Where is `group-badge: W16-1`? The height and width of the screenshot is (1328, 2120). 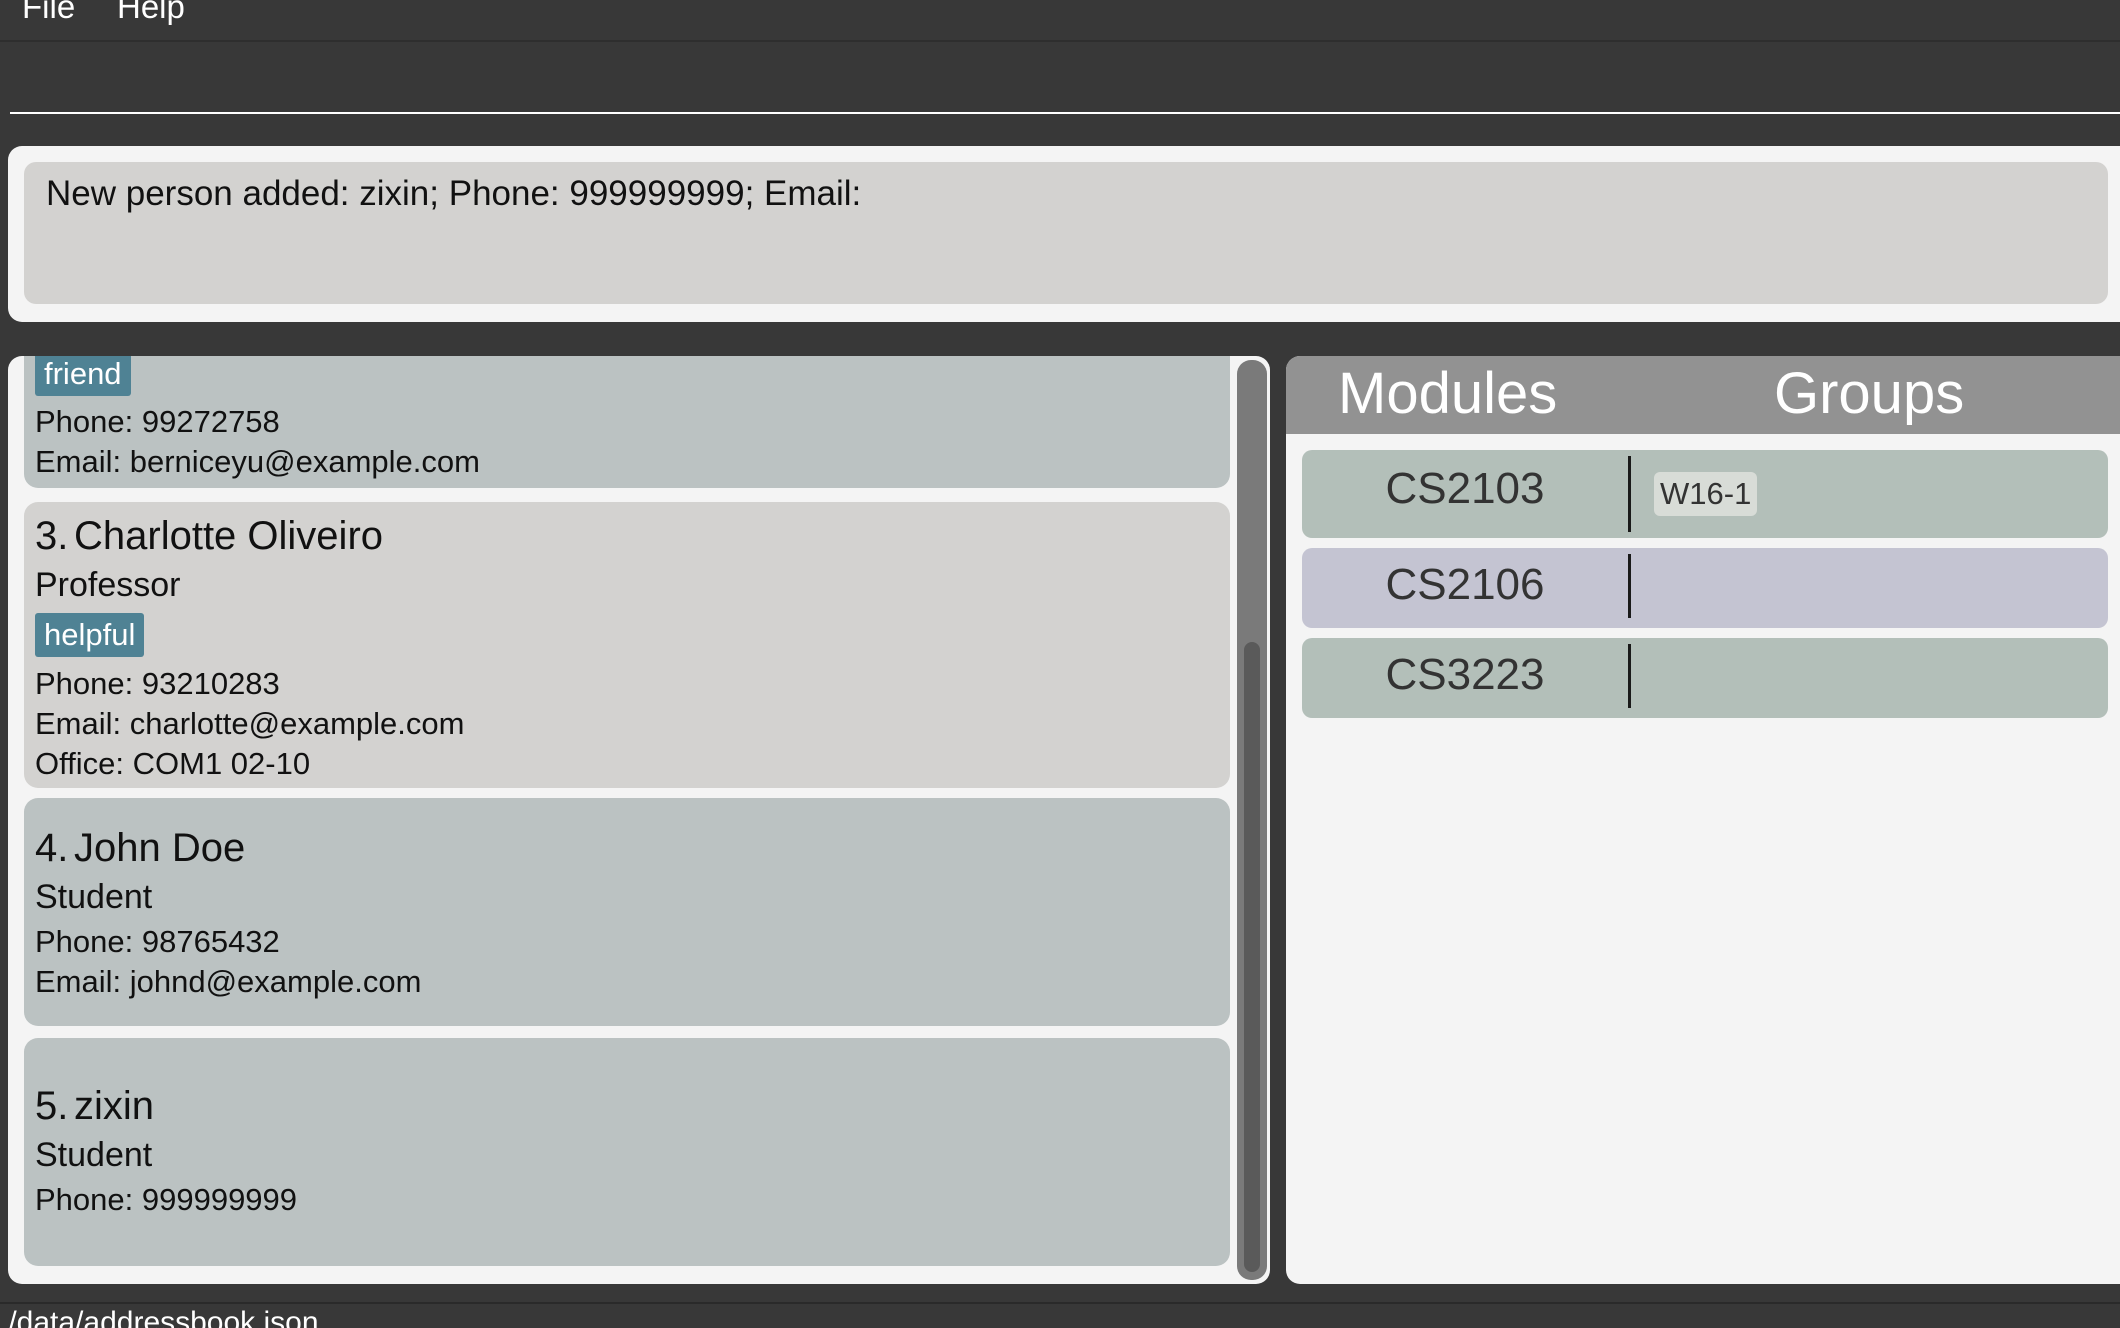
group-badge: W16-1 is located at coordinates (1706, 494).